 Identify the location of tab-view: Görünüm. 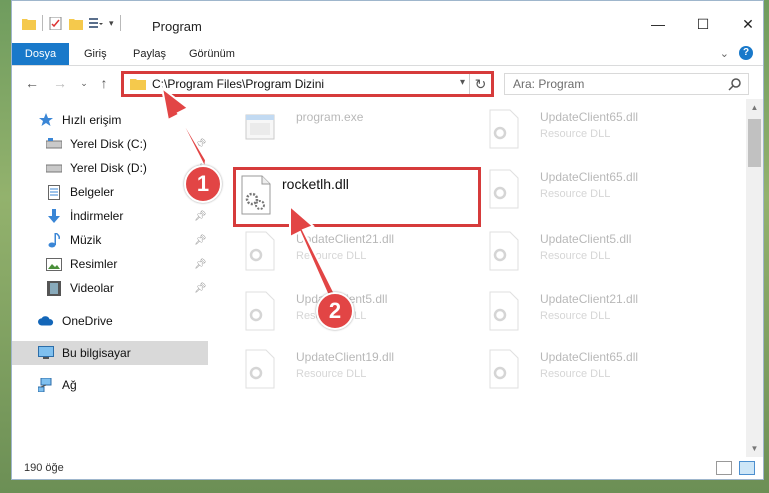
(212, 54).